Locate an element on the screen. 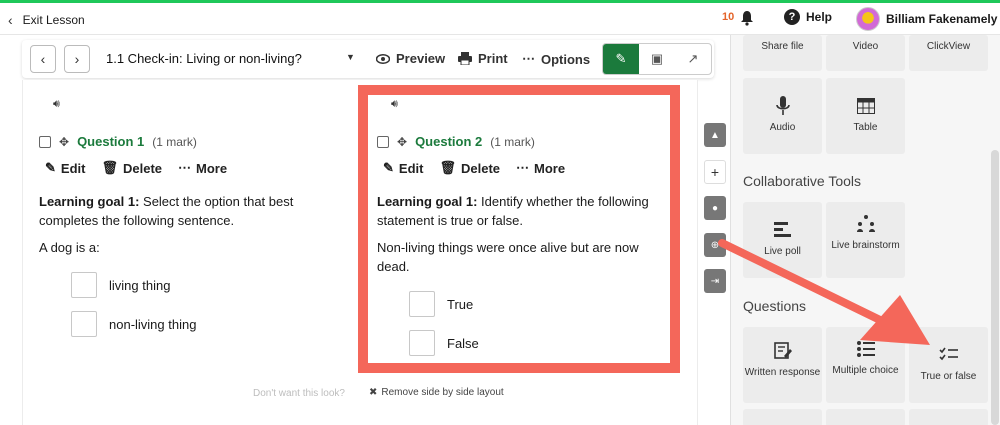  option-label: living thing is located at coordinates (140, 285).